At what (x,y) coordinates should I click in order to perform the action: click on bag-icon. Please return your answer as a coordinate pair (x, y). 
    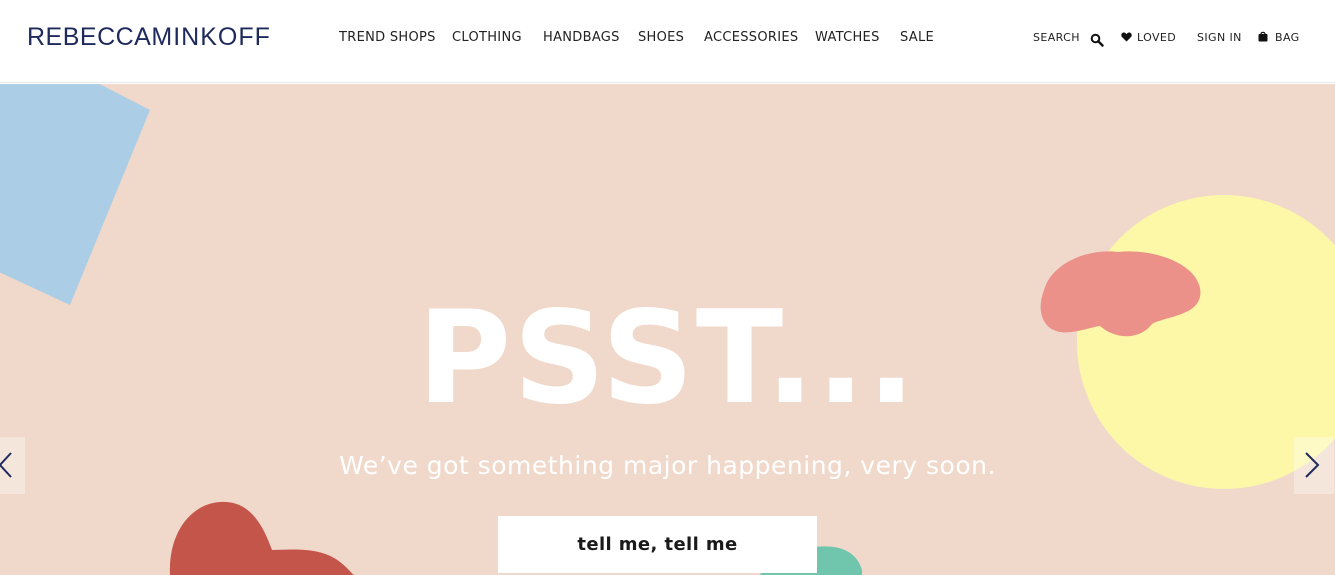
    Looking at the image, I should click on (1263, 36).